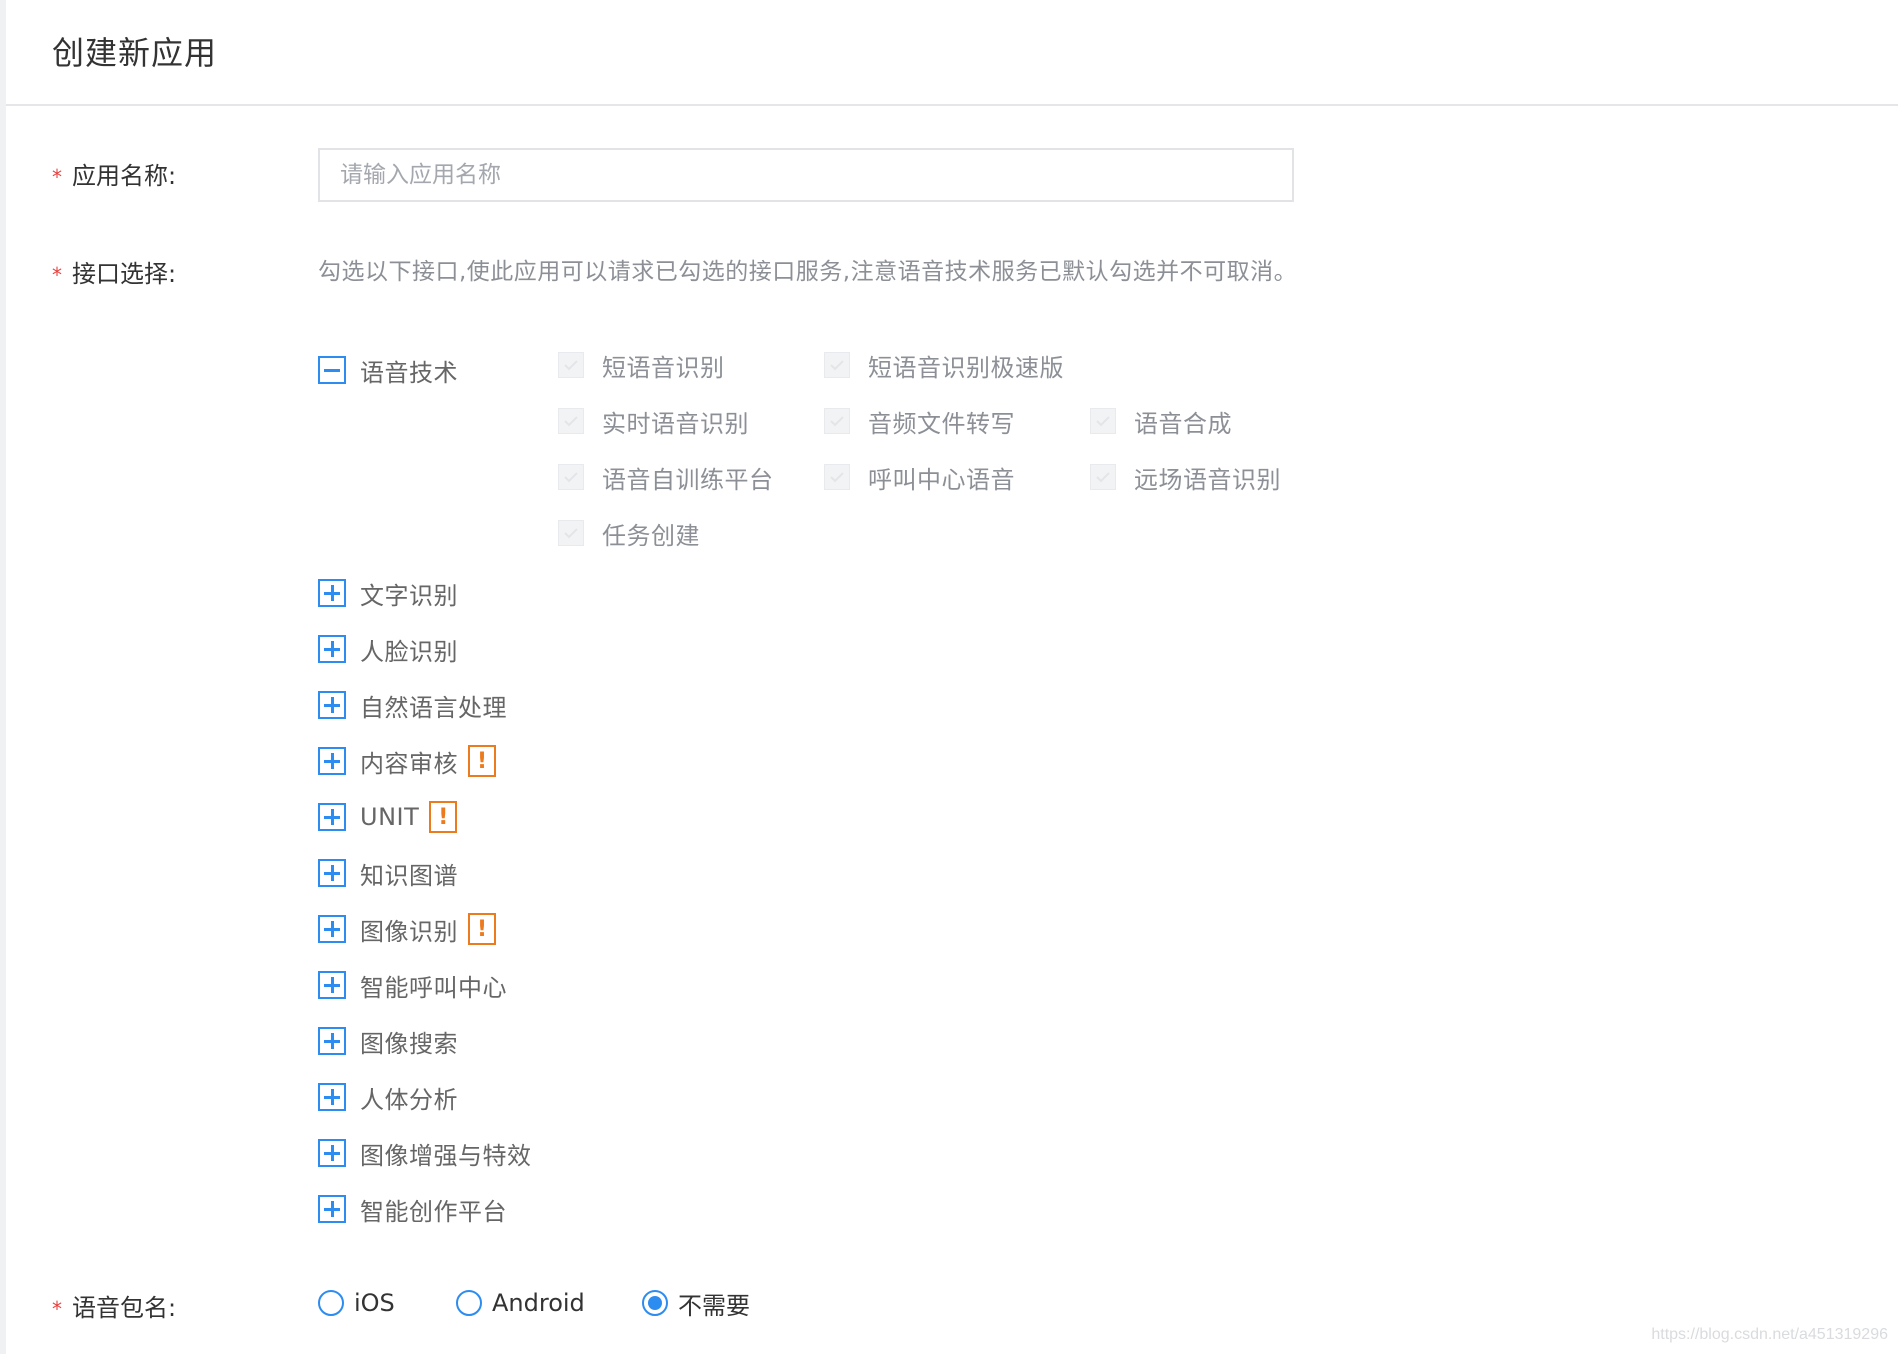  Describe the element at coordinates (433, 707) in the screenshot. I see `category-label: 自然语言处理` at that location.